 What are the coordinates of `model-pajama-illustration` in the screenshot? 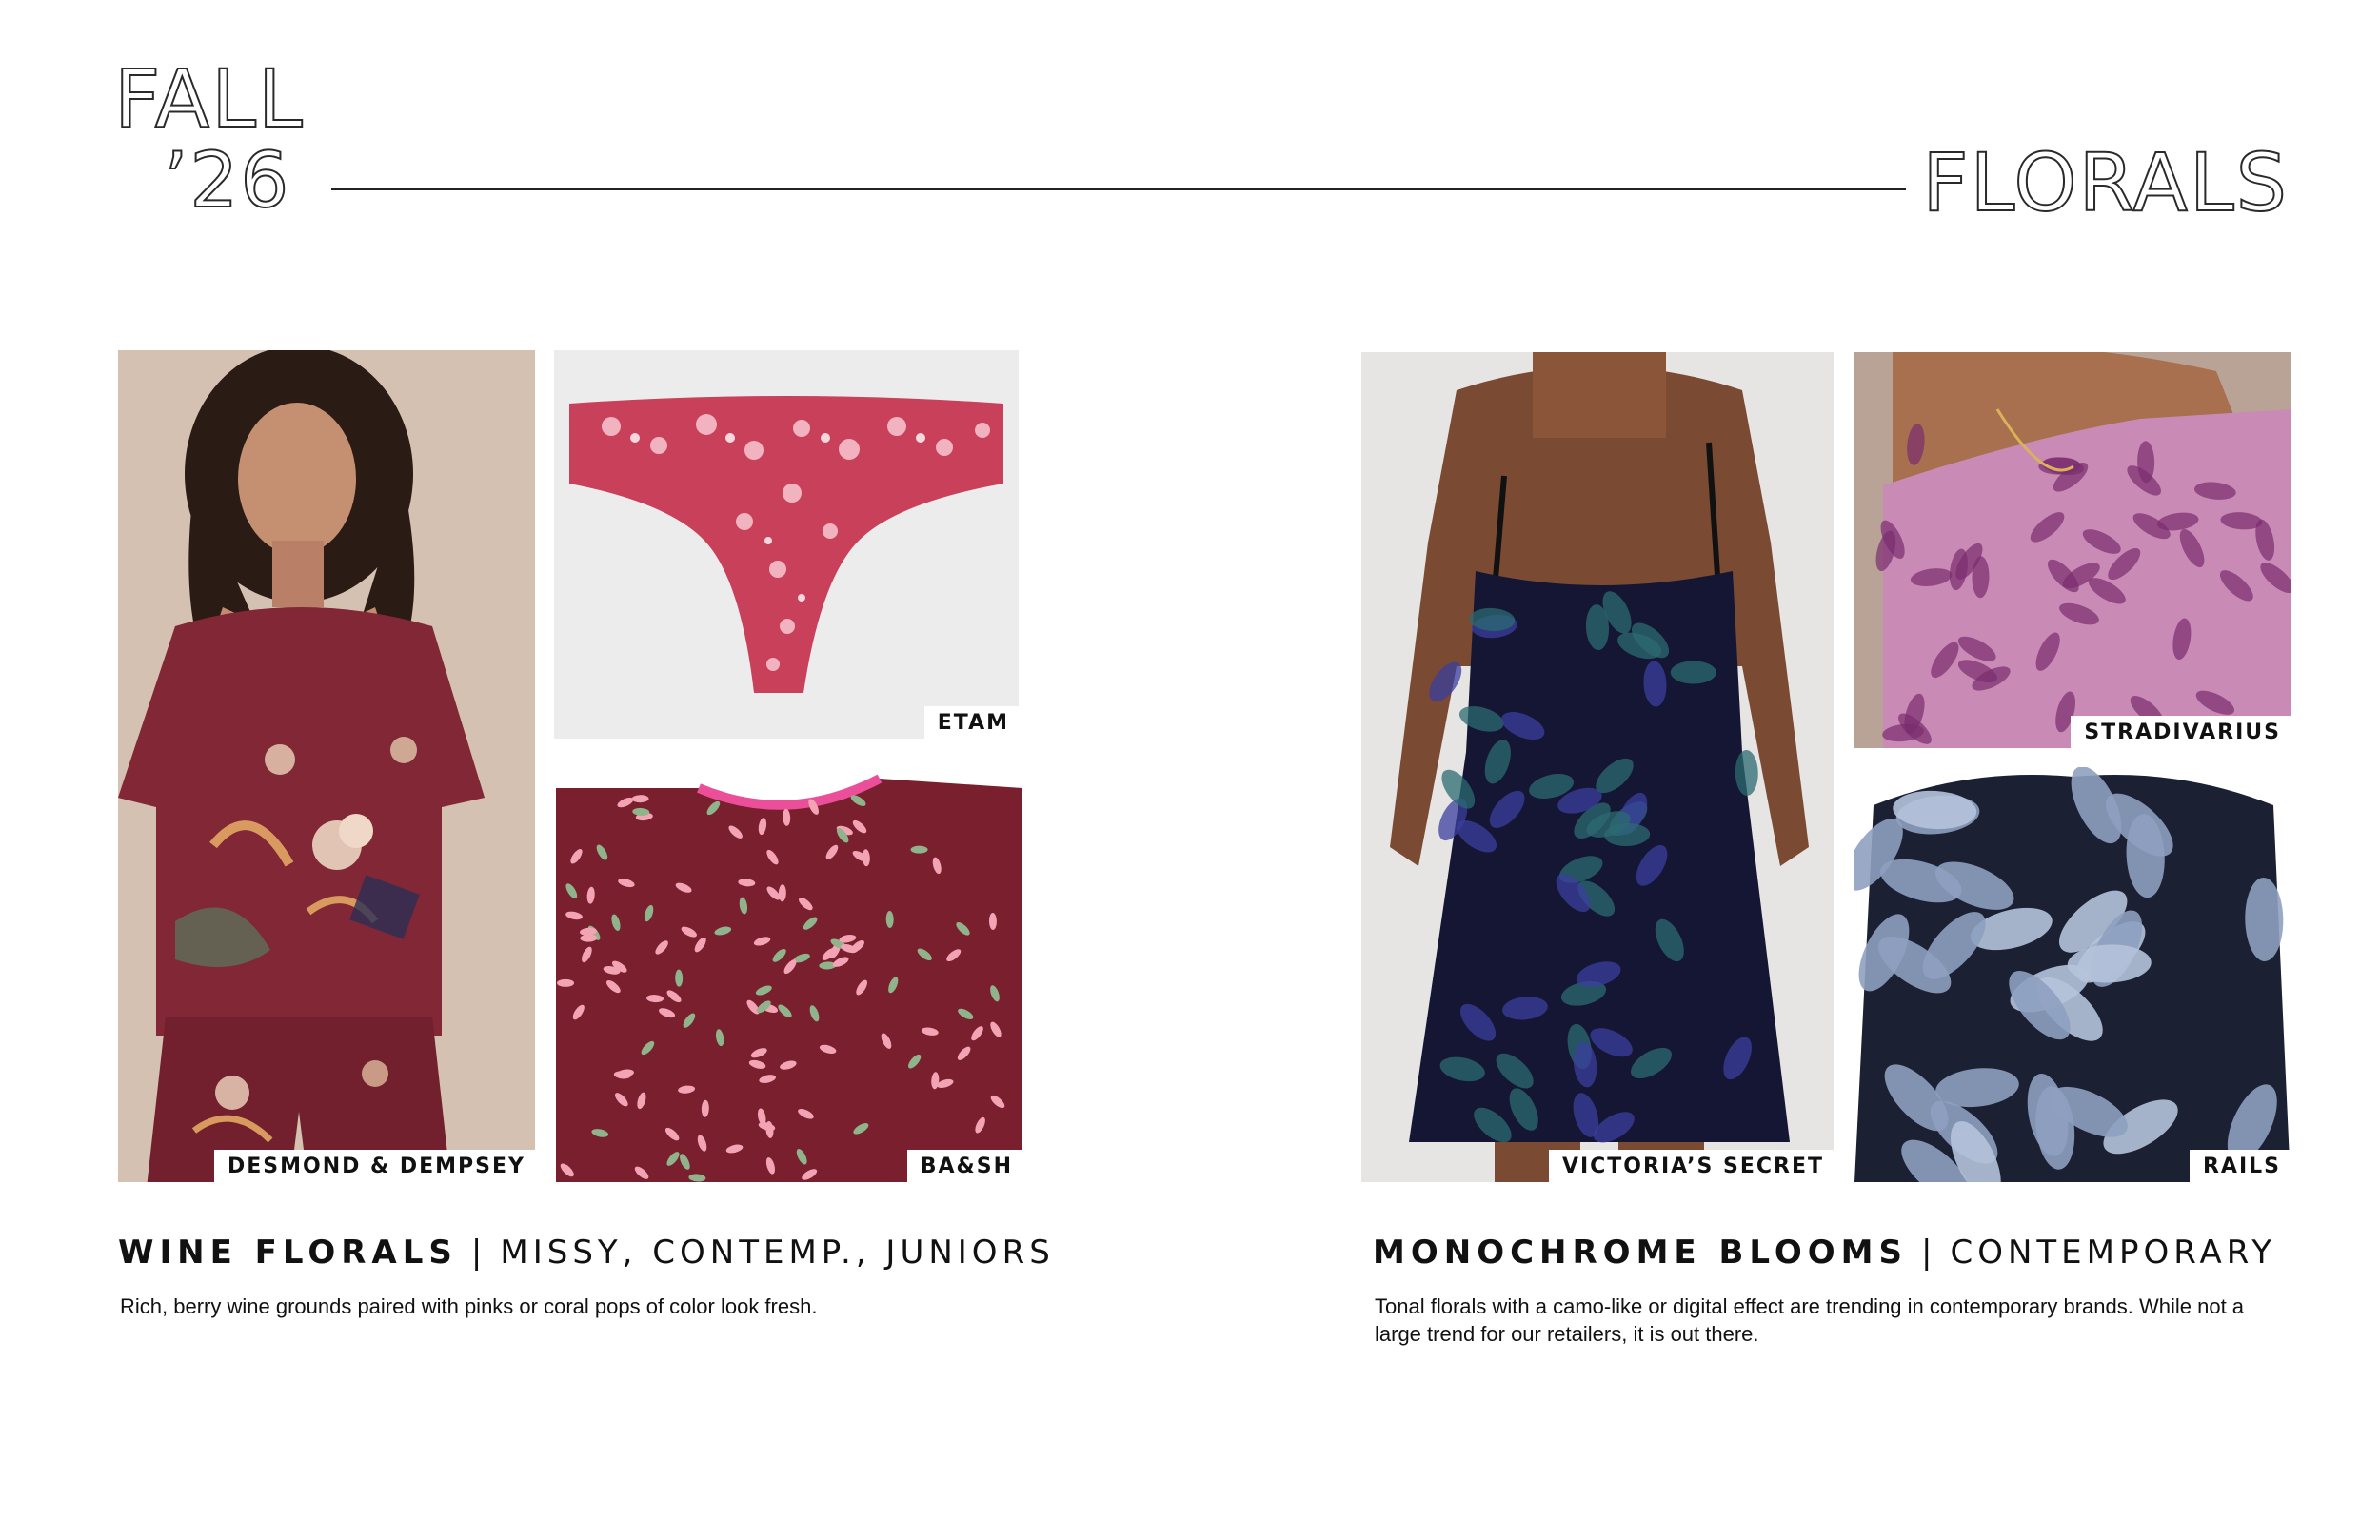 It's located at (326, 766).